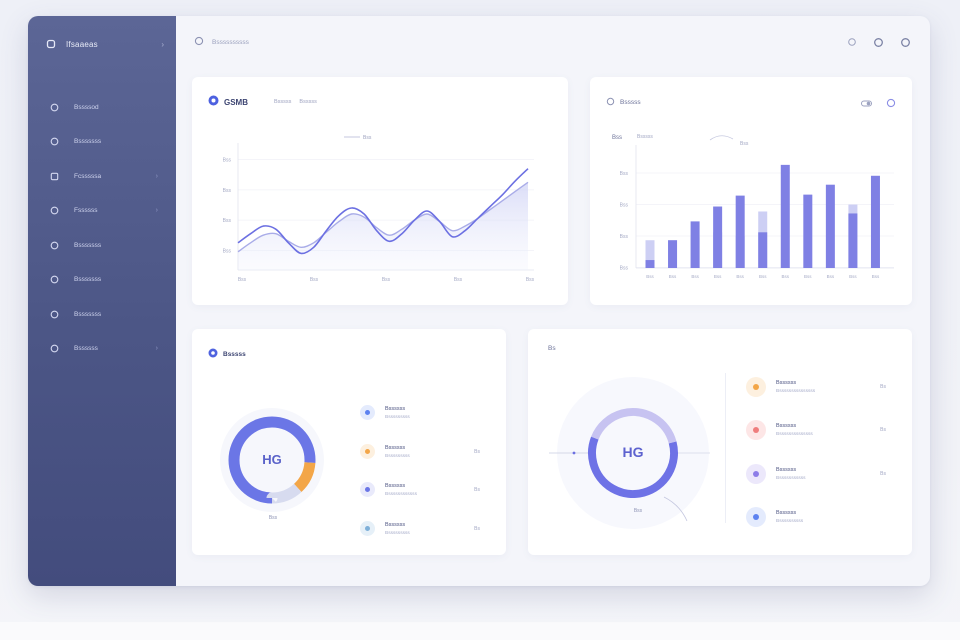  Describe the element at coordinates (105, 107) in the screenshot. I see `sidebar-item-1: Bssssod` at that location.